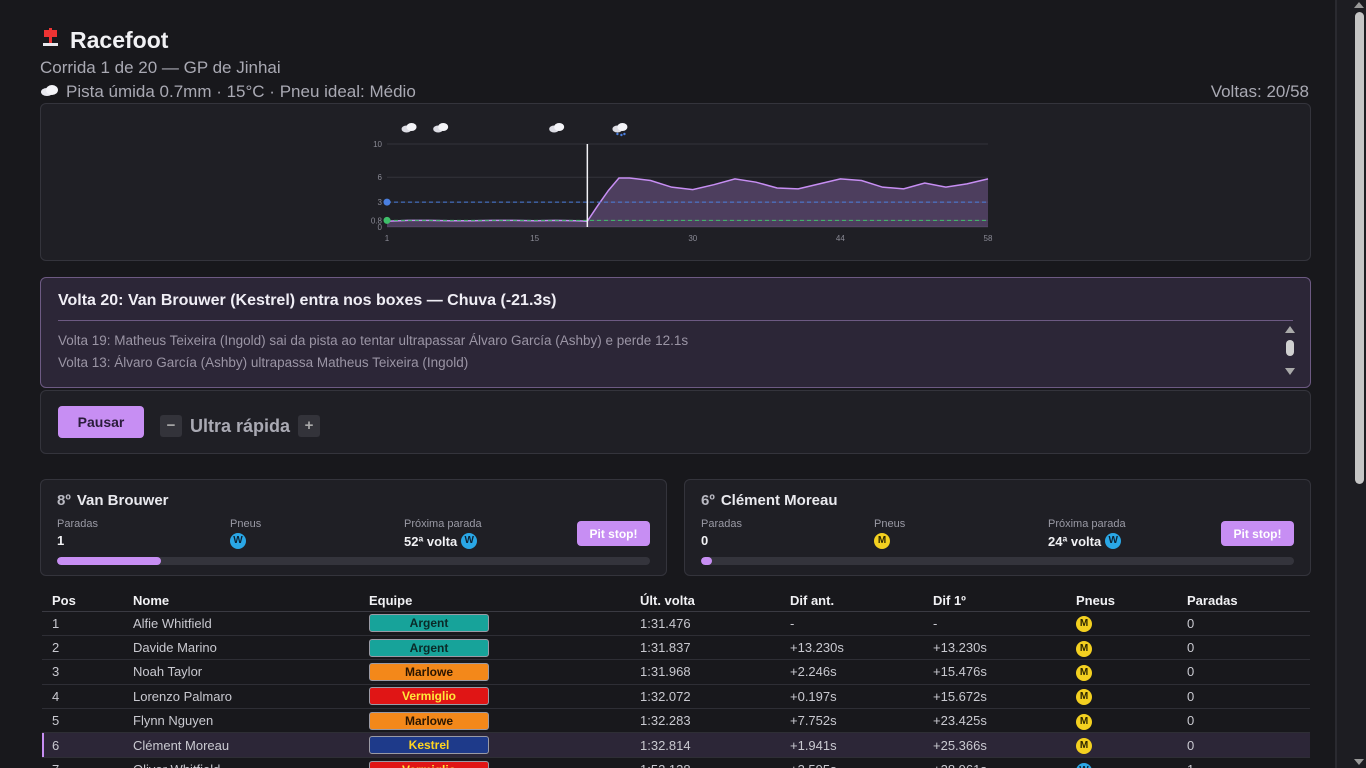 This screenshot has height=768, width=1366. Describe the element at coordinates (705, 745) in the screenshot. I see `last-lap-cell: 1:32.814` at that location.